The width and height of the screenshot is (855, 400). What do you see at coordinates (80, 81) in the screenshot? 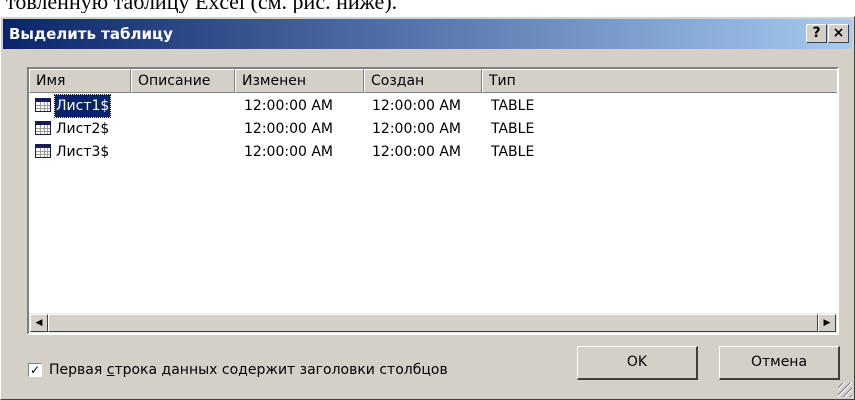
I see `column-header-name: Имя` at bounding box center [80, 81].